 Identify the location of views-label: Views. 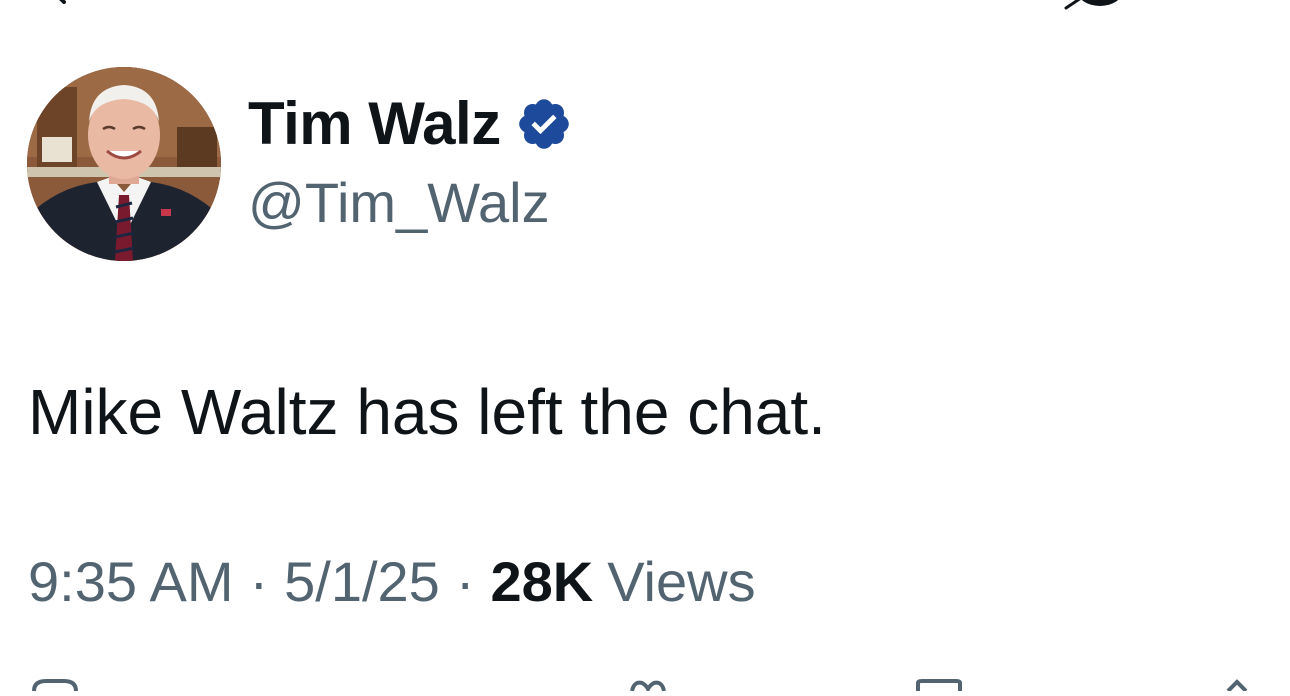
(681, 581).